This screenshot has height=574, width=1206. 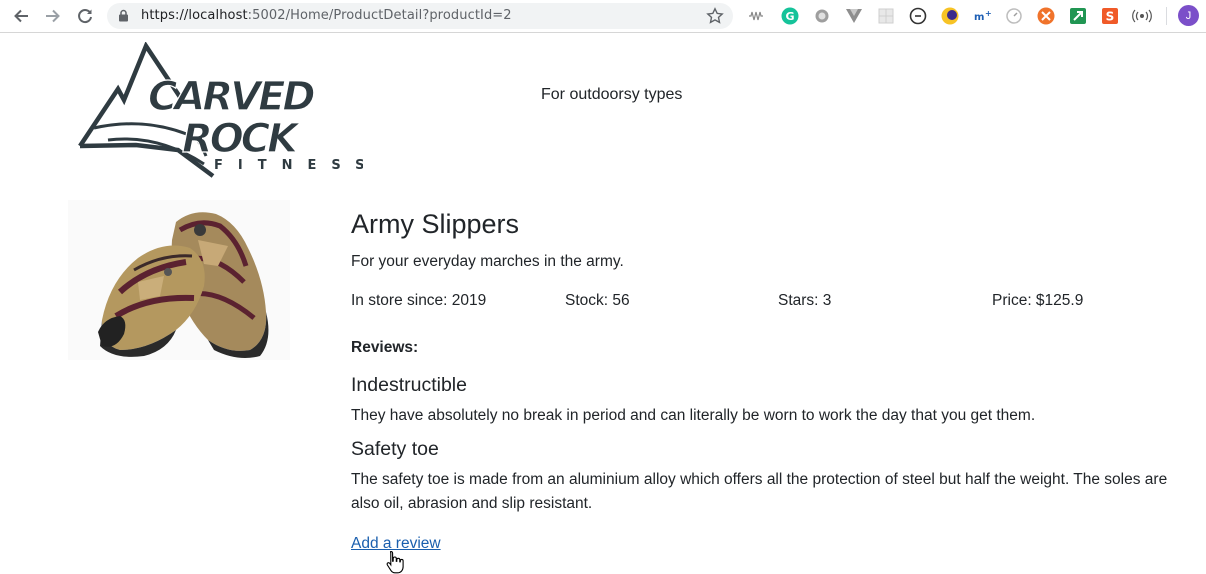 What do you see at coordinates (805, 300) in the screenshot?
I see `star-rating: Stars: 3` at bounding box center [805, 300].